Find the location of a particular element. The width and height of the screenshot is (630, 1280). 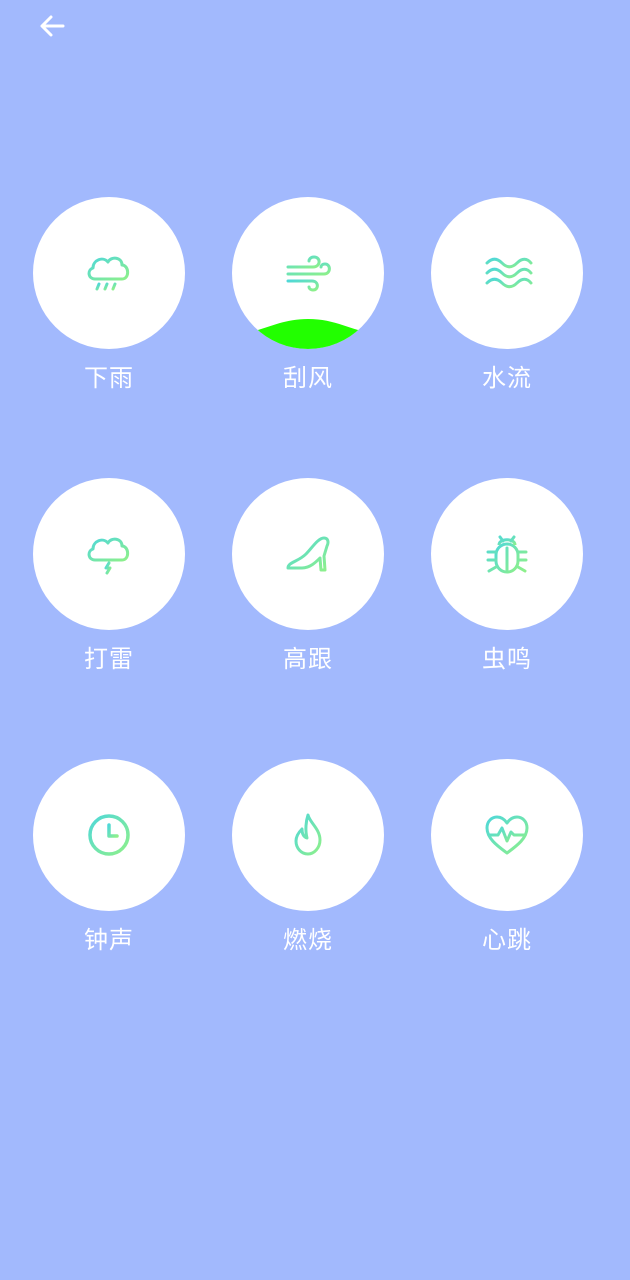

sound-tile-heels: 高跟 is located at coordinates (308, 576).